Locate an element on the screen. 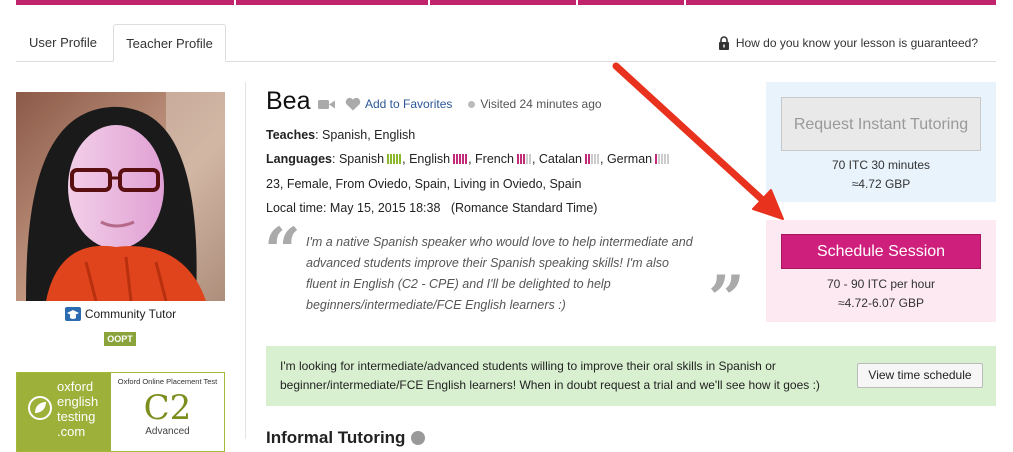 Image resolution: width=1013 pixels, height=452 pixels. view-time-schedule-button: View time schedule is located at coordinates (920, 375).